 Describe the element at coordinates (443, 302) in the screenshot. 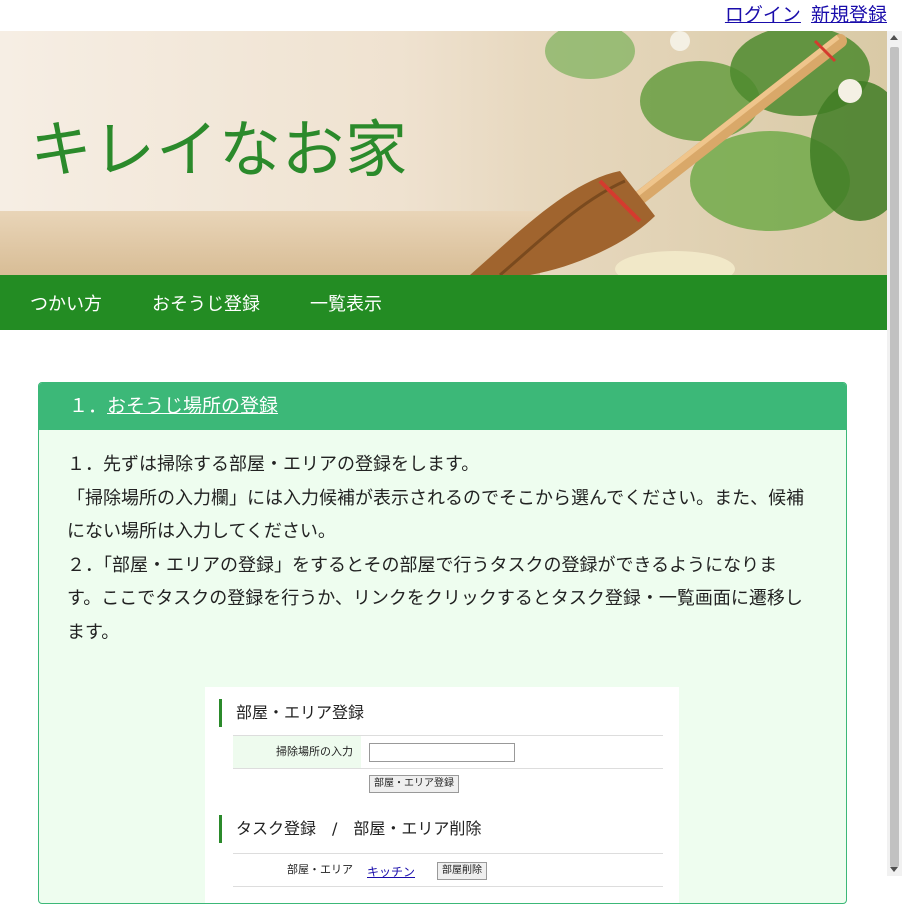

I see `main-nav: つかい方 おそうじ登録 一覧表示` at that location.